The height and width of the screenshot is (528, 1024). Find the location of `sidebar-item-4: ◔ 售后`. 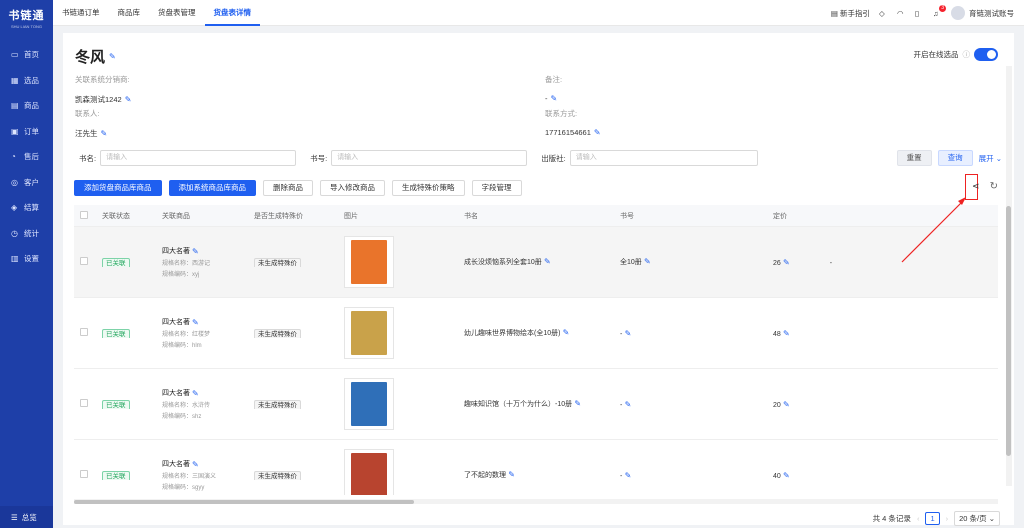

sidebar-item-4: ◔ 售后 is located at coordinates (26, 157).